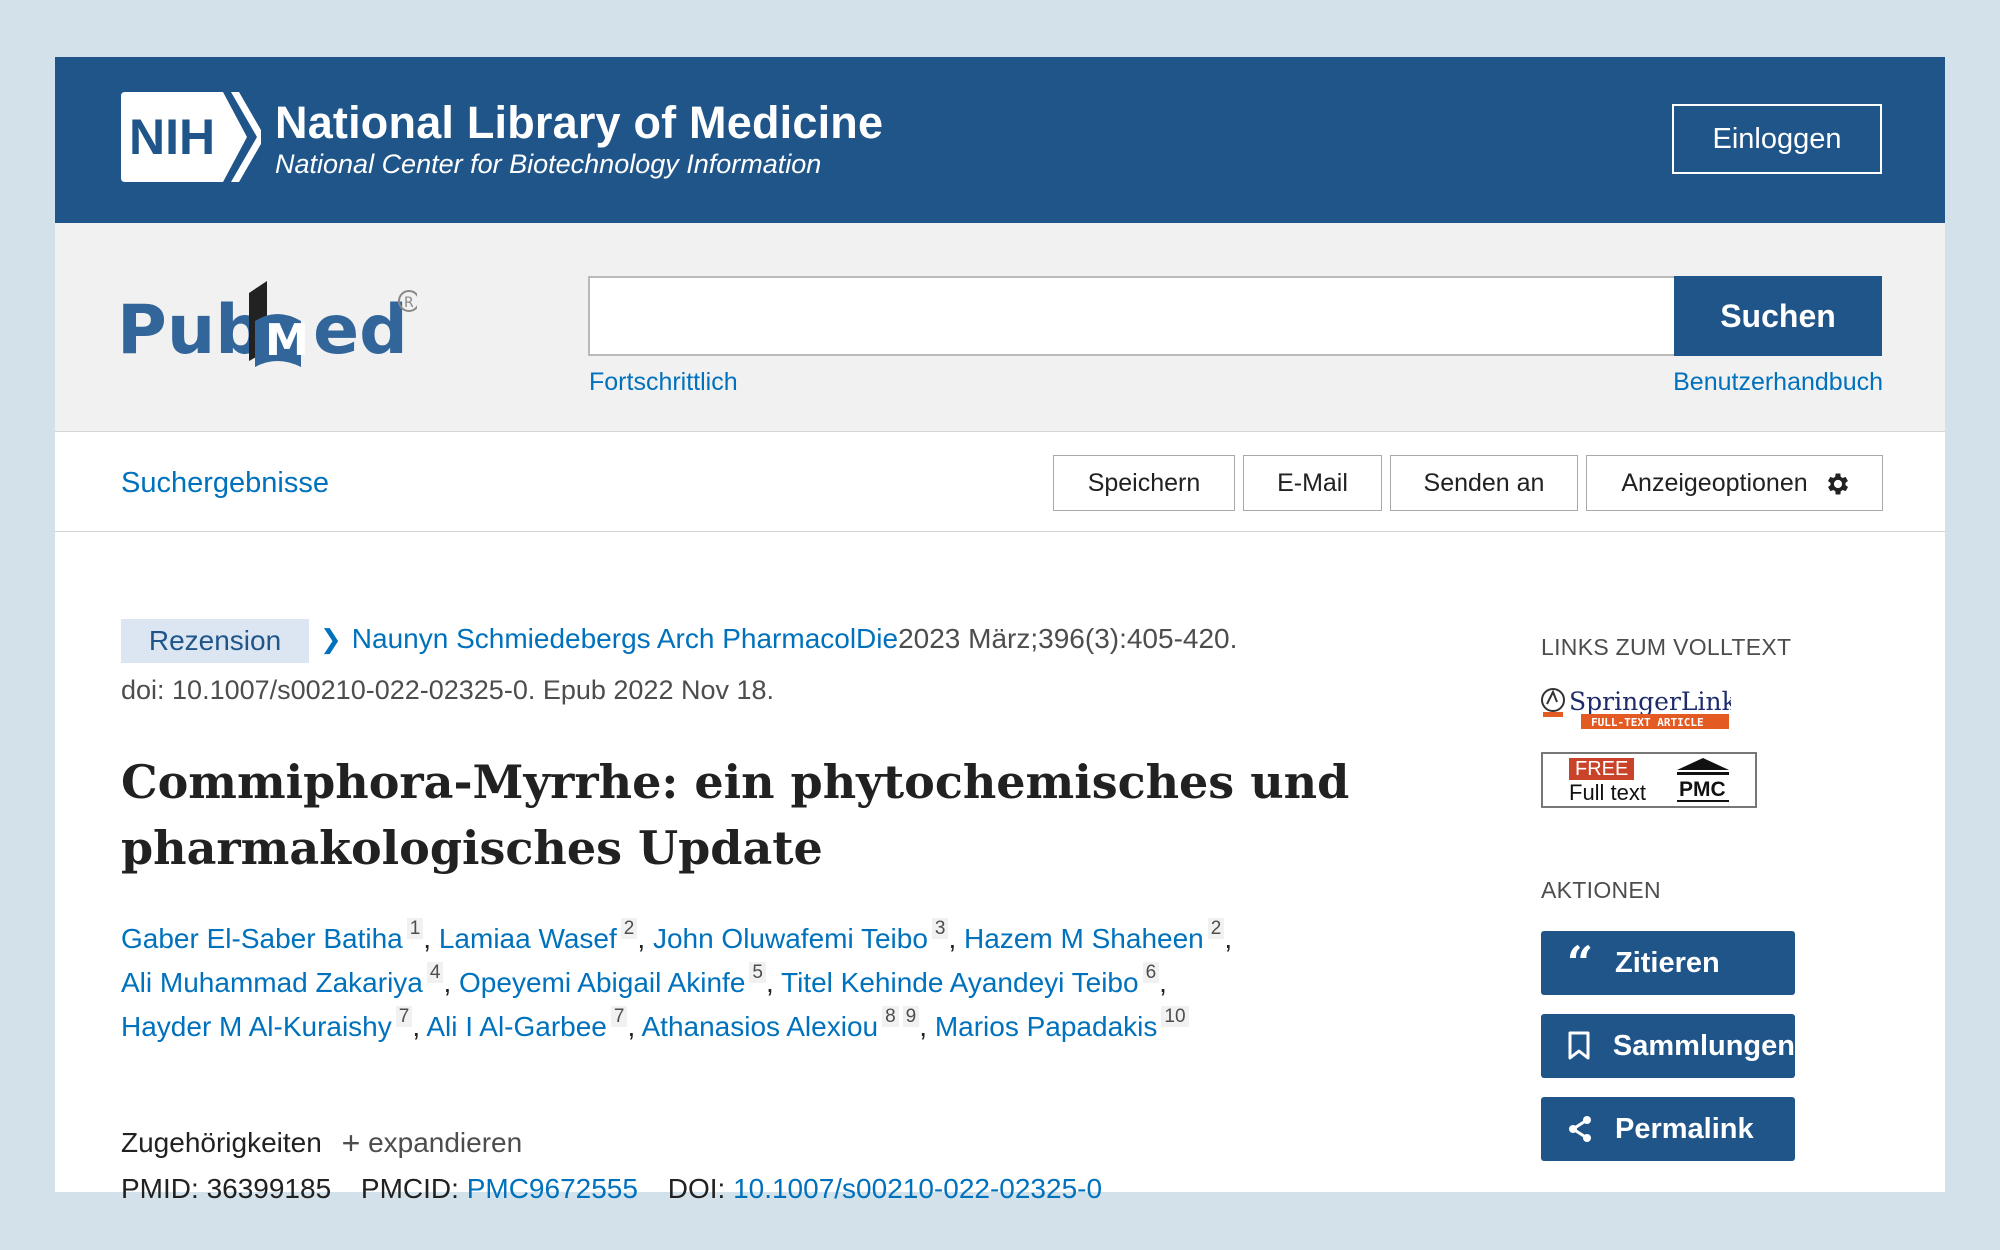  I want to click on affiliation-number: 4, so click(435, 972).